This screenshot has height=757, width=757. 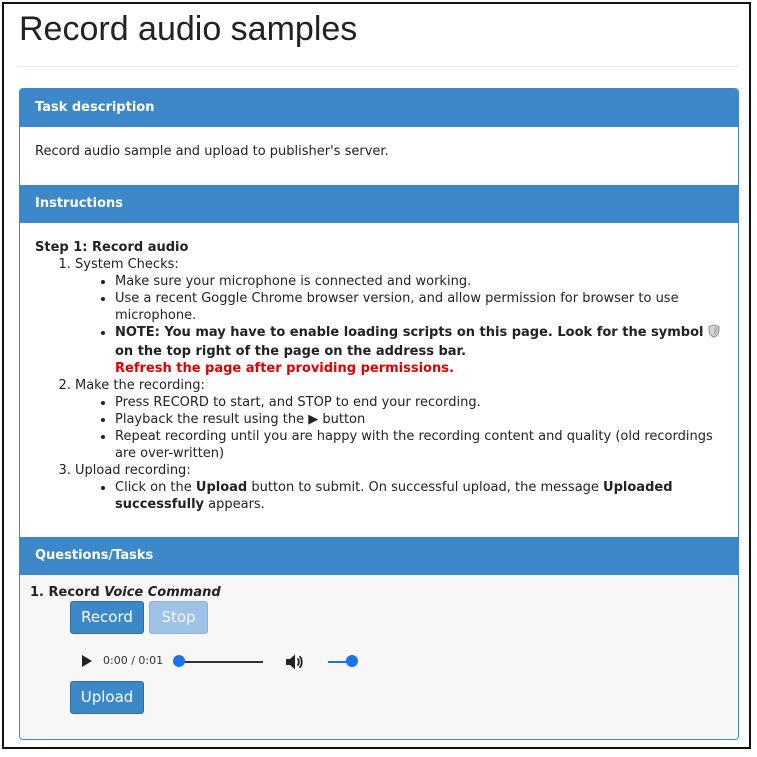 What do you see at coordinates (67, 592) in the screenshot?
I see `question-prefix: 1. Record` at bounding box center [67, 592].